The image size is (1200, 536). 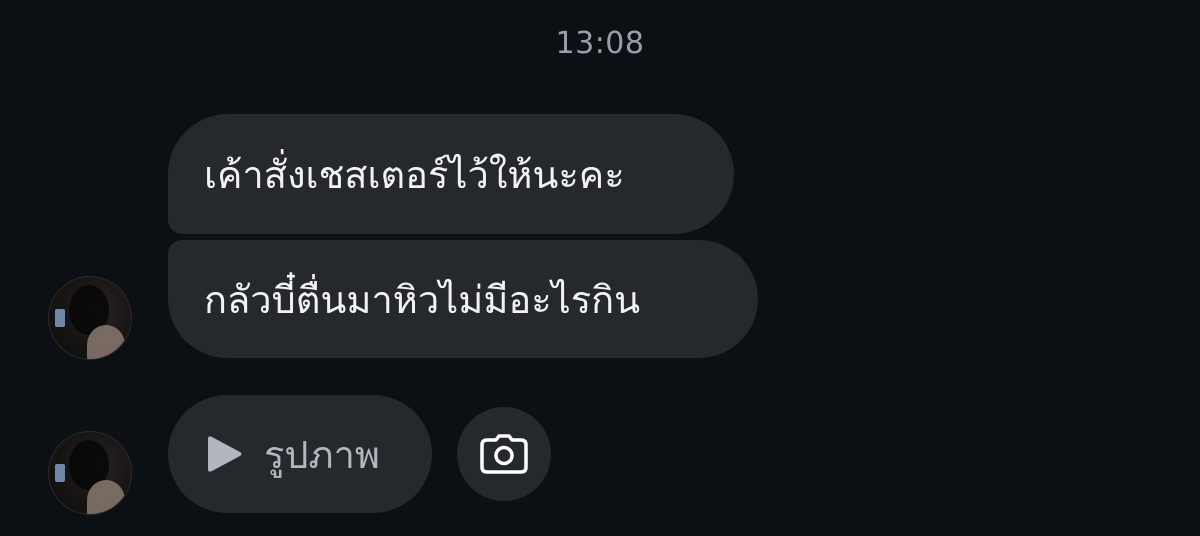 What do you see at coordinates (422, 299) in the screenshot?
I see `message-text: กลัวบี๋ตื่นมาหิวไม่มีอะไรกิน` at bounding box center [422, 299].